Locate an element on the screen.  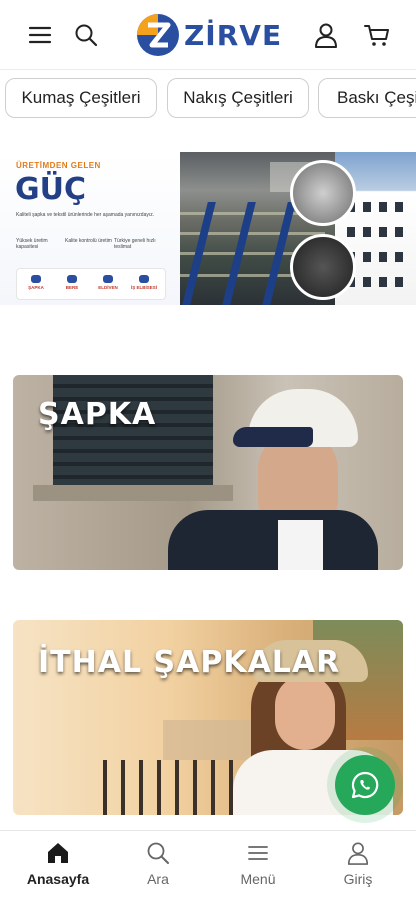
nav-label: Anasayfa is located at coordinates (58, 879).